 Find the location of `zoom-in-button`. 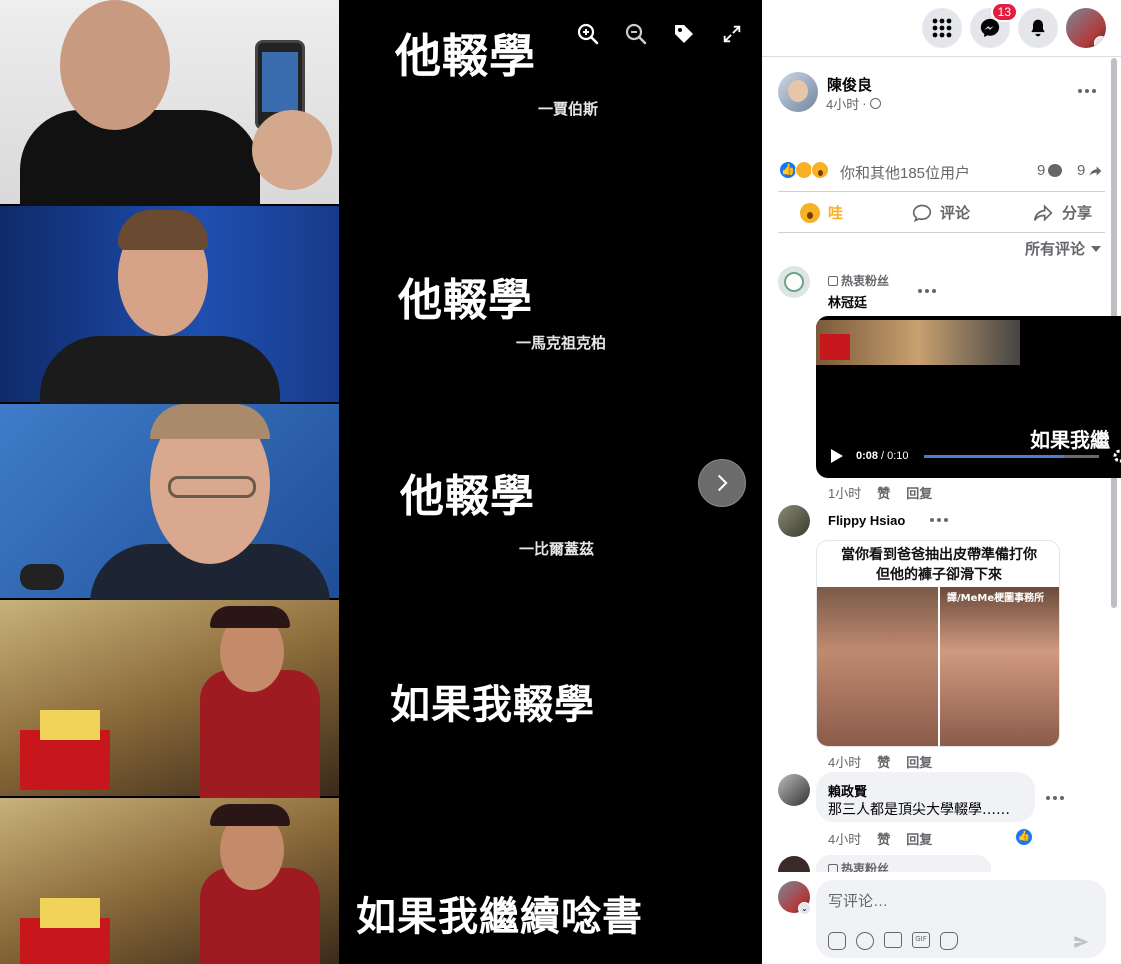

zoom-in-button is located at coordinates (588, 34).